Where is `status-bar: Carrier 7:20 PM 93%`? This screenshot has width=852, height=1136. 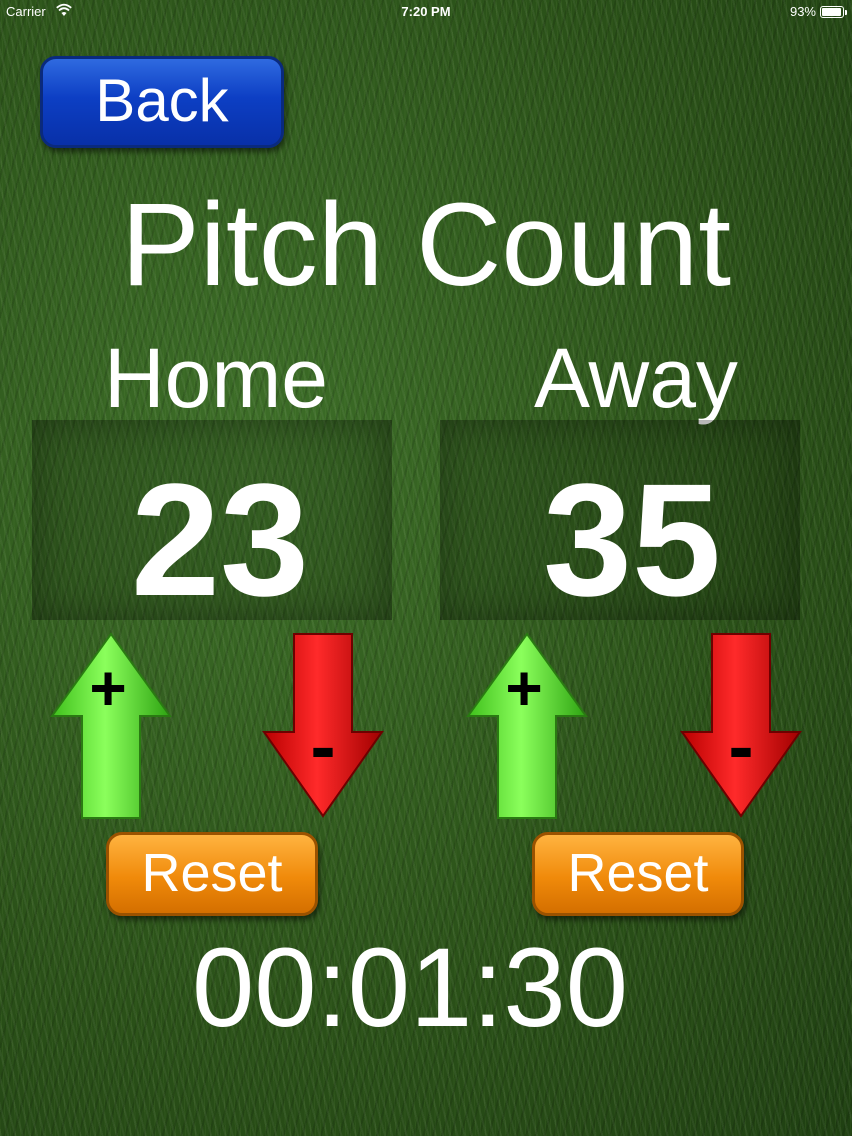
status-bar: Carrier 7:20 PM 93% is located at coordinates (426, 12).